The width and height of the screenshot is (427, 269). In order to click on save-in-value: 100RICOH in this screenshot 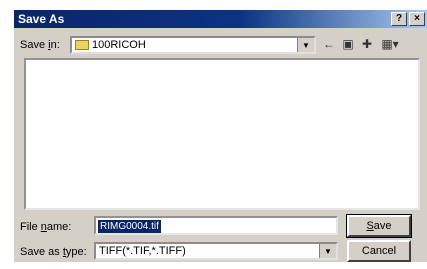, I will do `click(119, 45)`.